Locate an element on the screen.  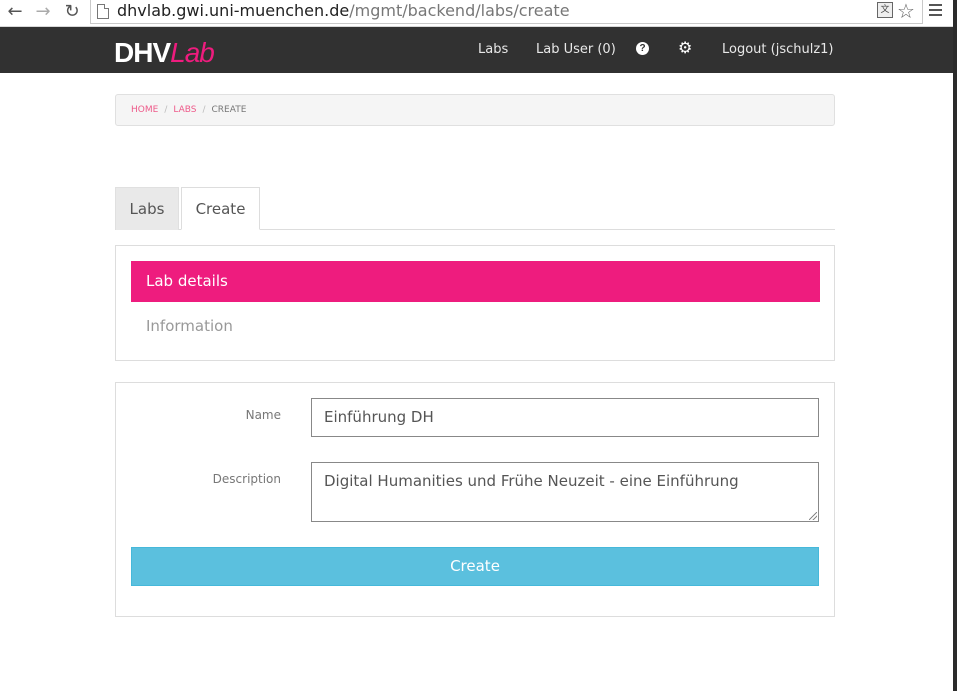
back-arrow-icon: ← is located at coordinates (15, 12).